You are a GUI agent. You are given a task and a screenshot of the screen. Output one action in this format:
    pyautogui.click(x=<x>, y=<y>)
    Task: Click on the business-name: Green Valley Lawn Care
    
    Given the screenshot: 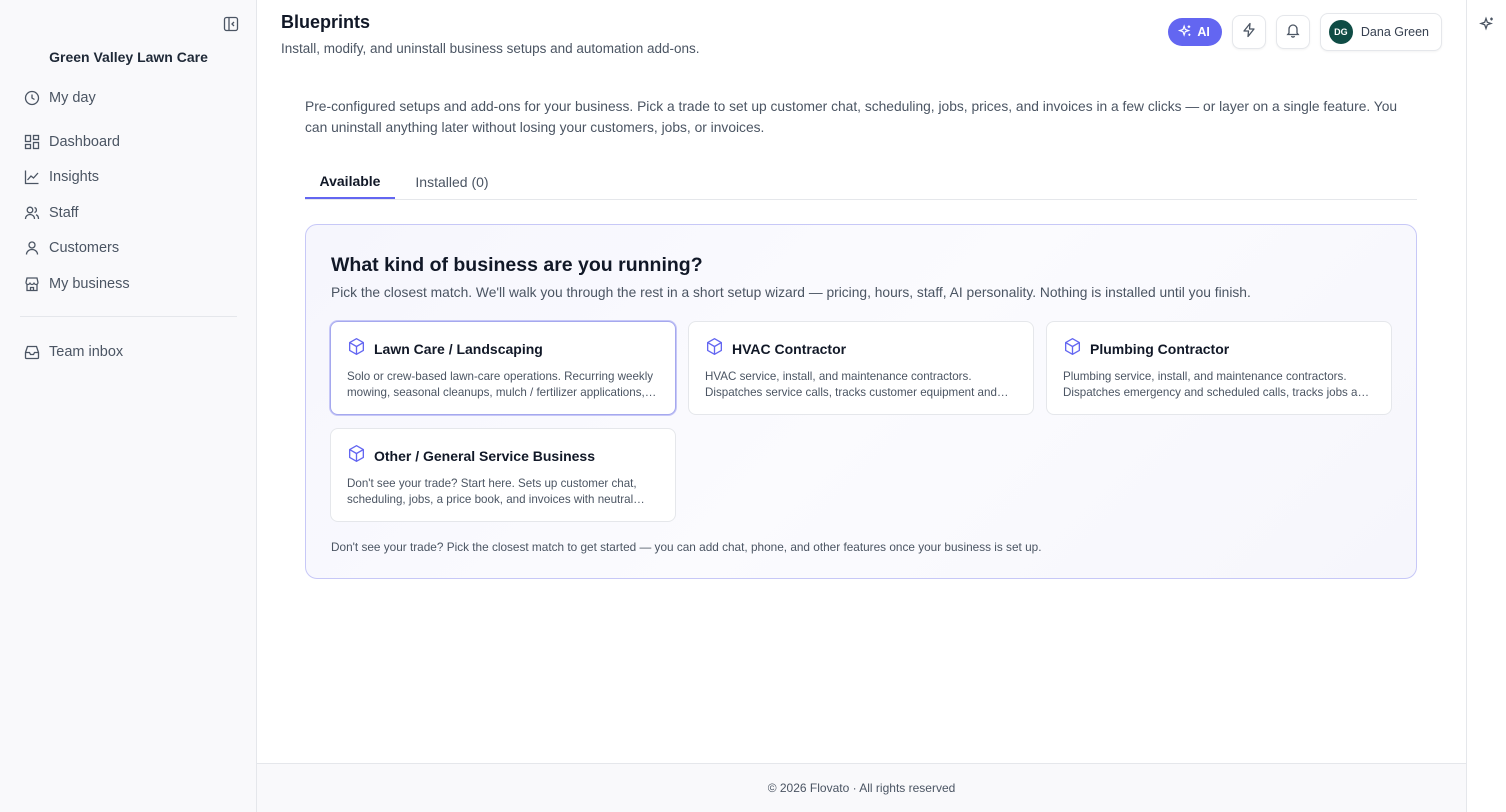 What is the action you would take?
    pyautogui.click(x=128, y=57)
    